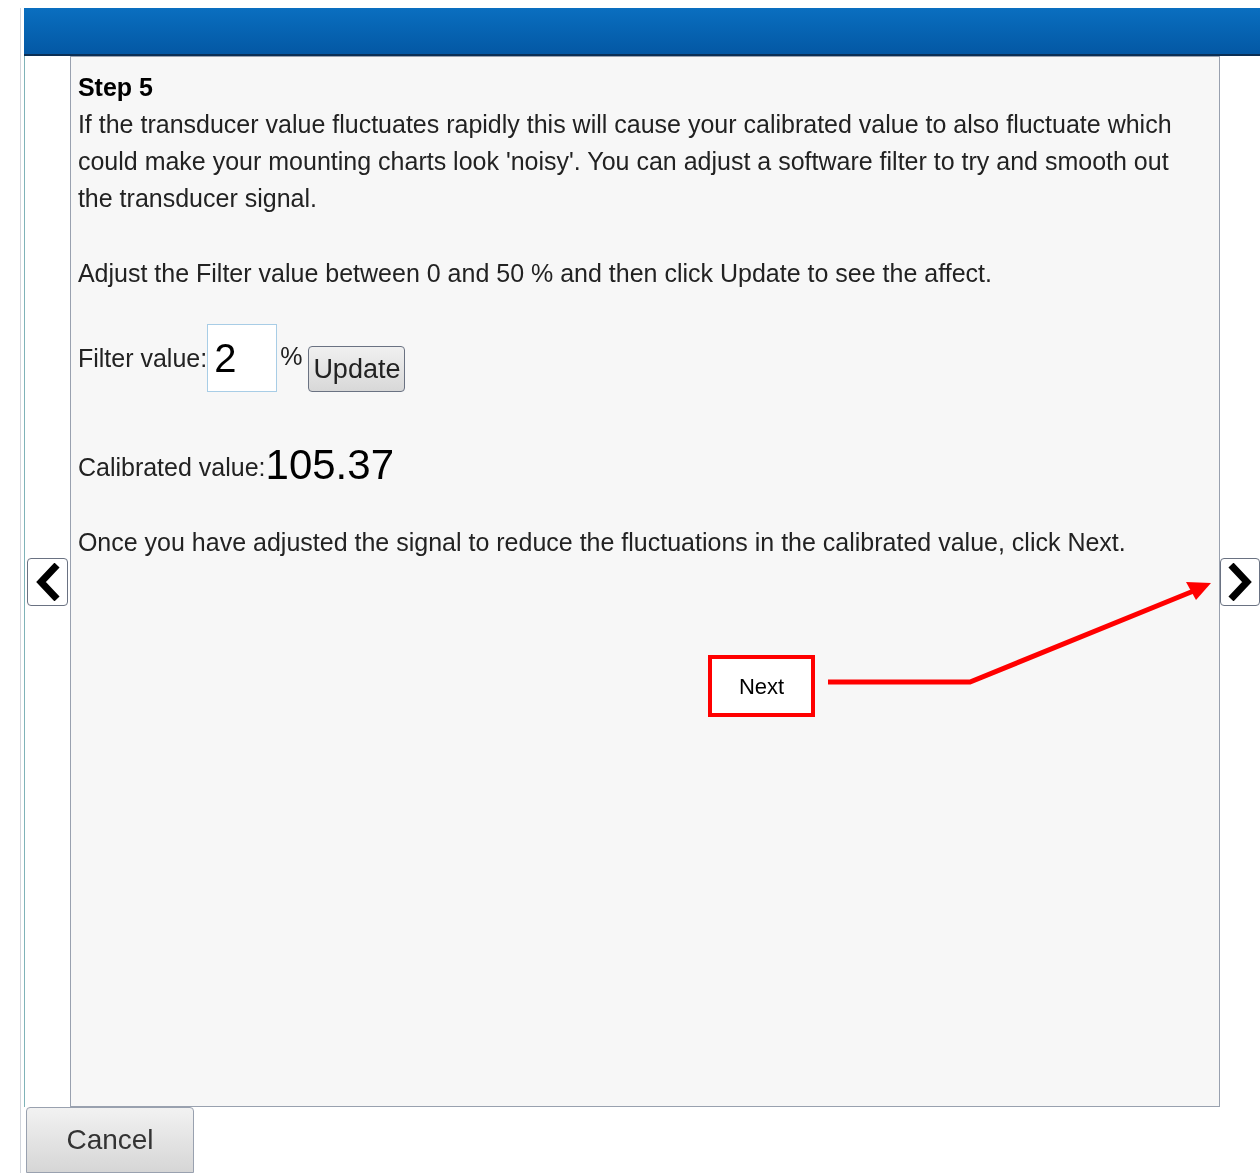 The height and width of the screenshot is (1173, 1260). Describe the element at coordinates (110, 1140) in the screenshot. I see `cancel-button: Cancel` at that location.